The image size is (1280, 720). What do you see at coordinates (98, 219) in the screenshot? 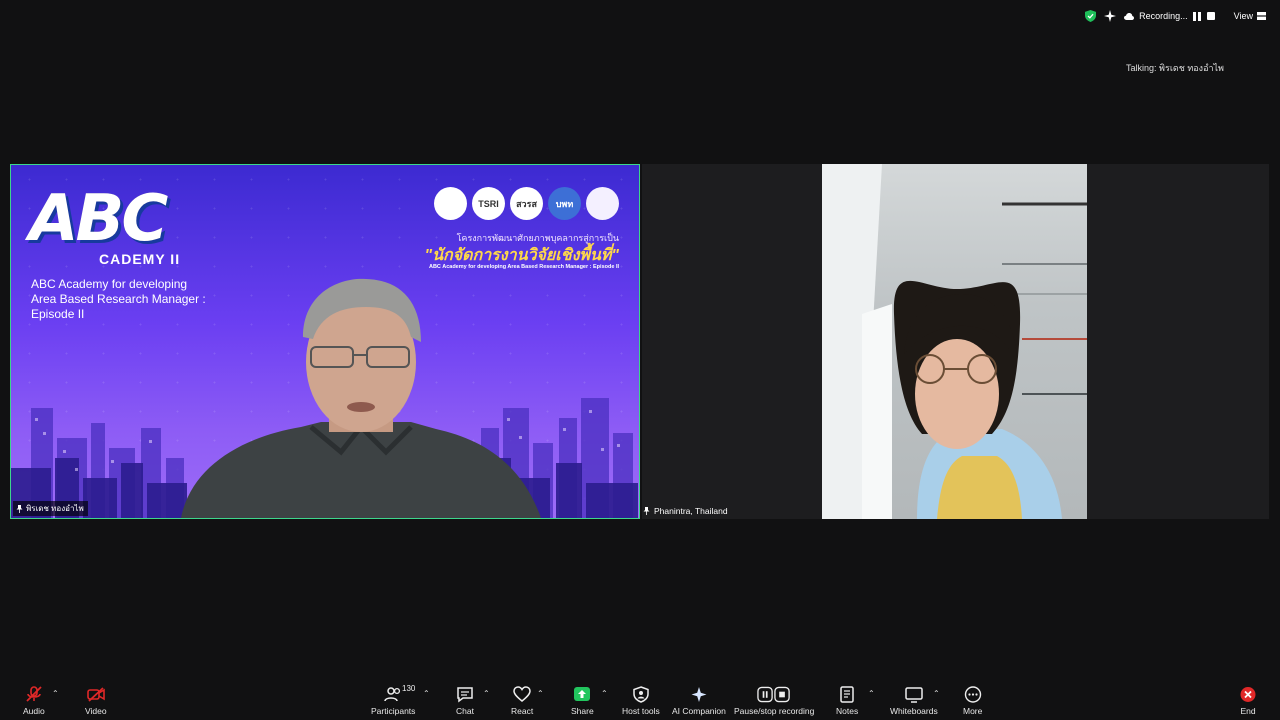
I see `abc-logo: ABC` at bounding box center [98, 219].